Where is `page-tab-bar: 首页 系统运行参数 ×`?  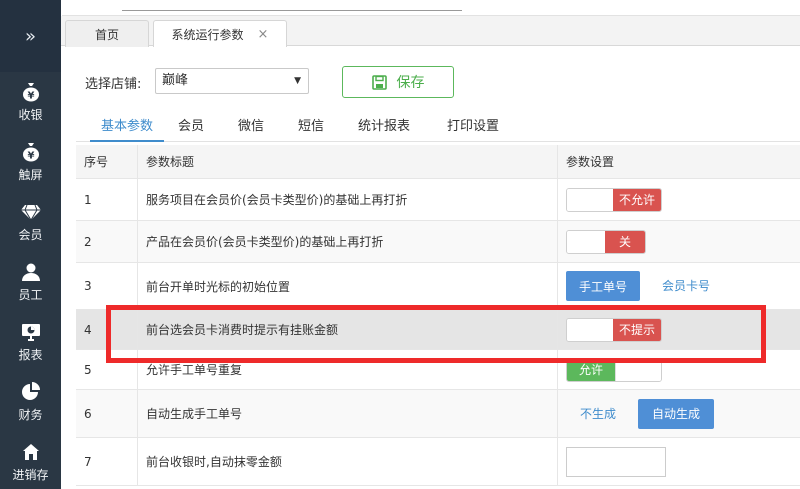
page-tab-bar: 首页 系统运行参数 × is located at coordinates (430, 31).